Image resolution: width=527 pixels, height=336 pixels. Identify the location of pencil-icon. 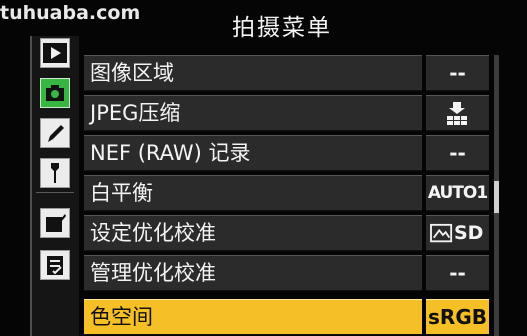
(56, 133).